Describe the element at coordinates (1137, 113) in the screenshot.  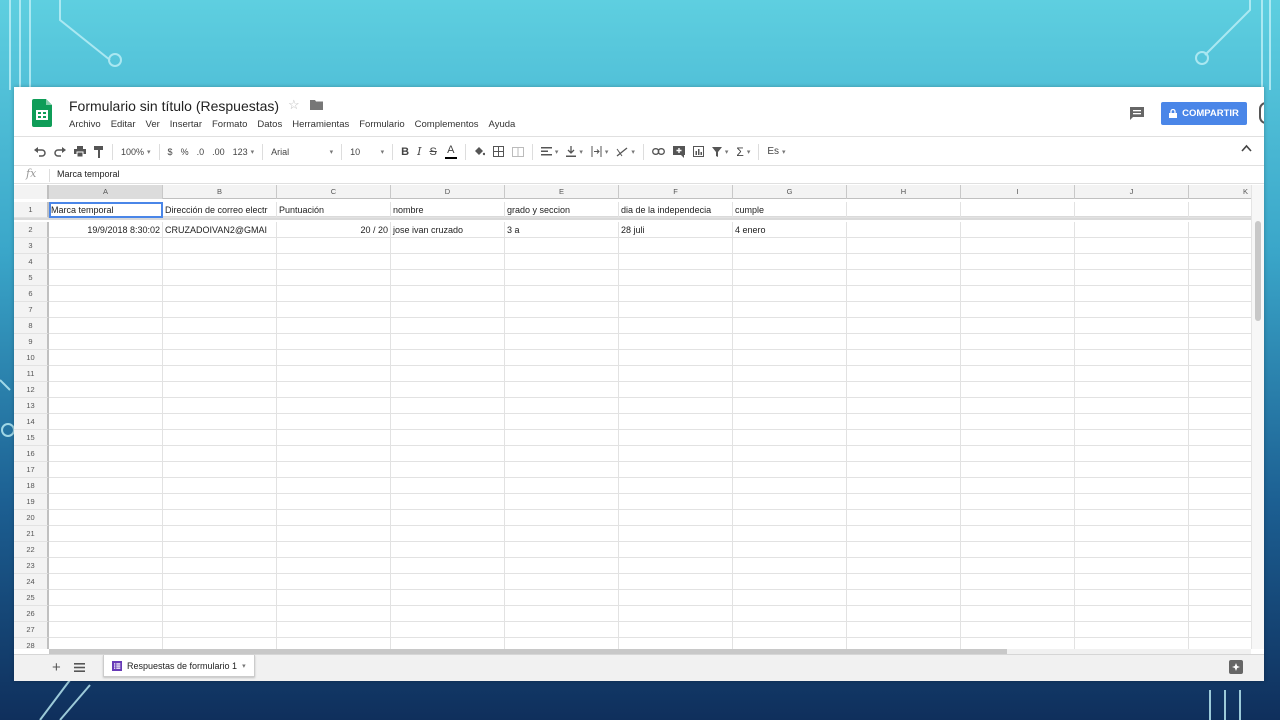
I see `comments-icon` at that location.